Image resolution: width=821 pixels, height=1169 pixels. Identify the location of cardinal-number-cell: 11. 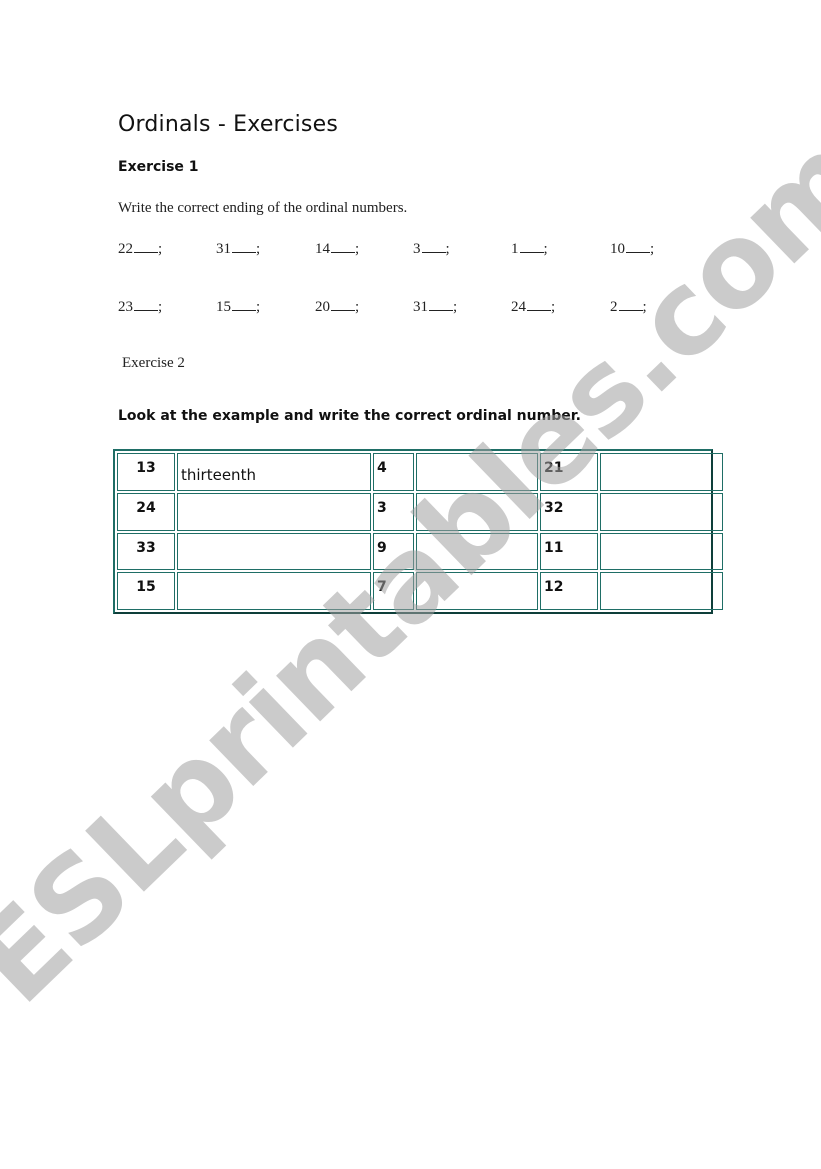
(569, 551).